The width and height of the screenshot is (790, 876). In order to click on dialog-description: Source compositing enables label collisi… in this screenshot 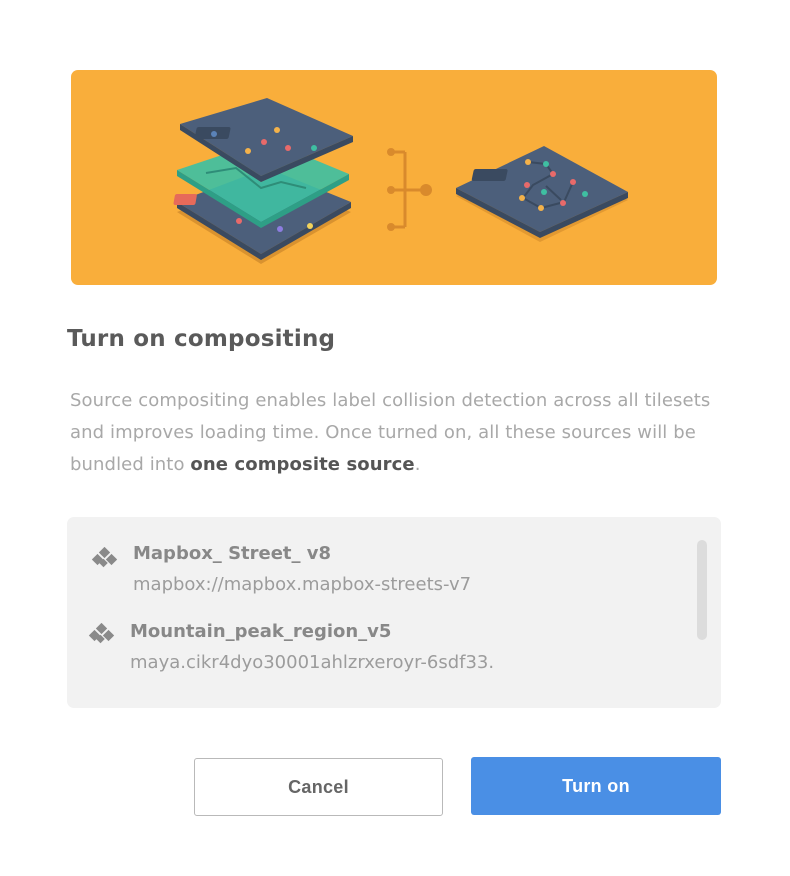, I will do `click(400, 433)`.